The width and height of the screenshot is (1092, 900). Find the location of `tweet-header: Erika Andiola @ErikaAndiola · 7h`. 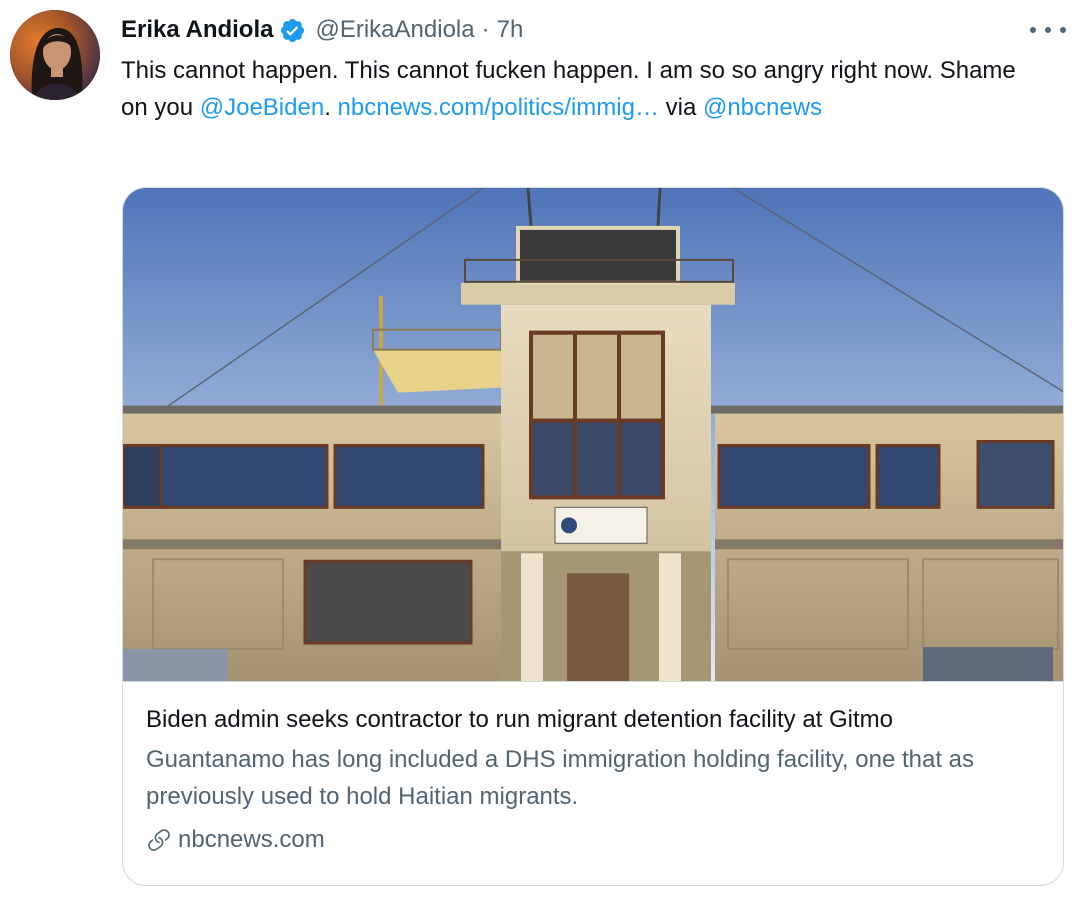

tweet-header: Erika Andiola @ErikaAndiola · 7h is located at coordinates (322, 30).